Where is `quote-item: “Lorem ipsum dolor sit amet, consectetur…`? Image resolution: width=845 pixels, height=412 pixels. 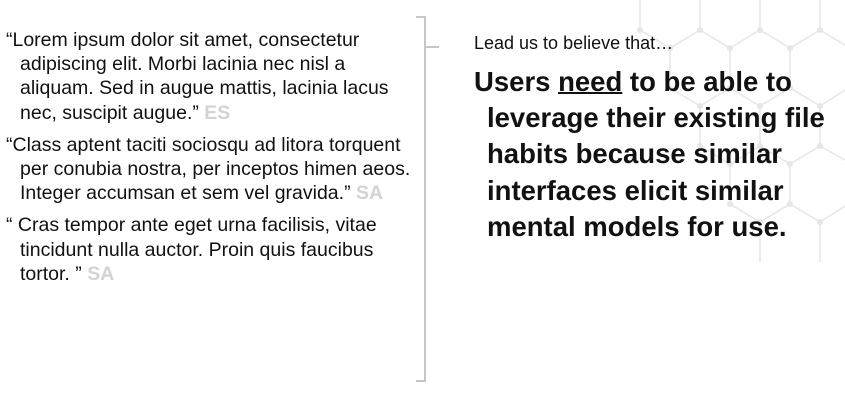 quote-item: “Lorem ipsum dolor sit amet, consectetur… is located at coordinates (211, 76).